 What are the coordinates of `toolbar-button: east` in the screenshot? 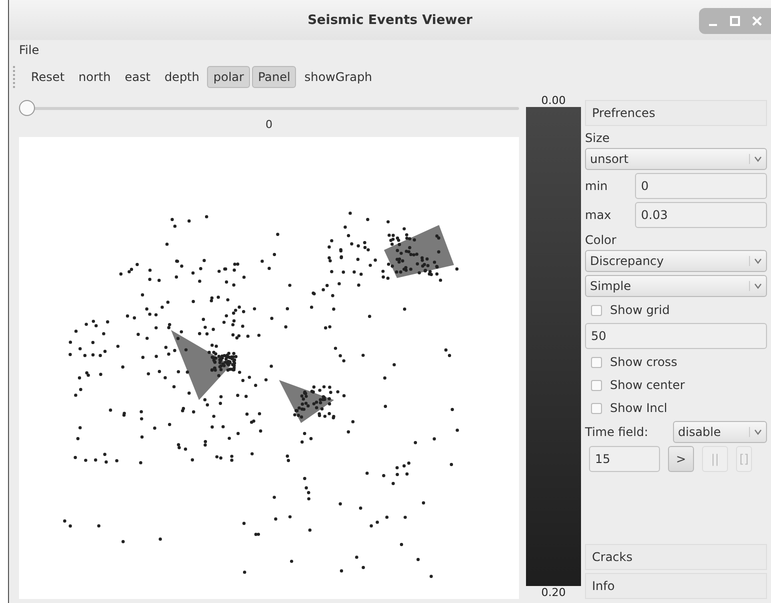 It's located at (137, 77).